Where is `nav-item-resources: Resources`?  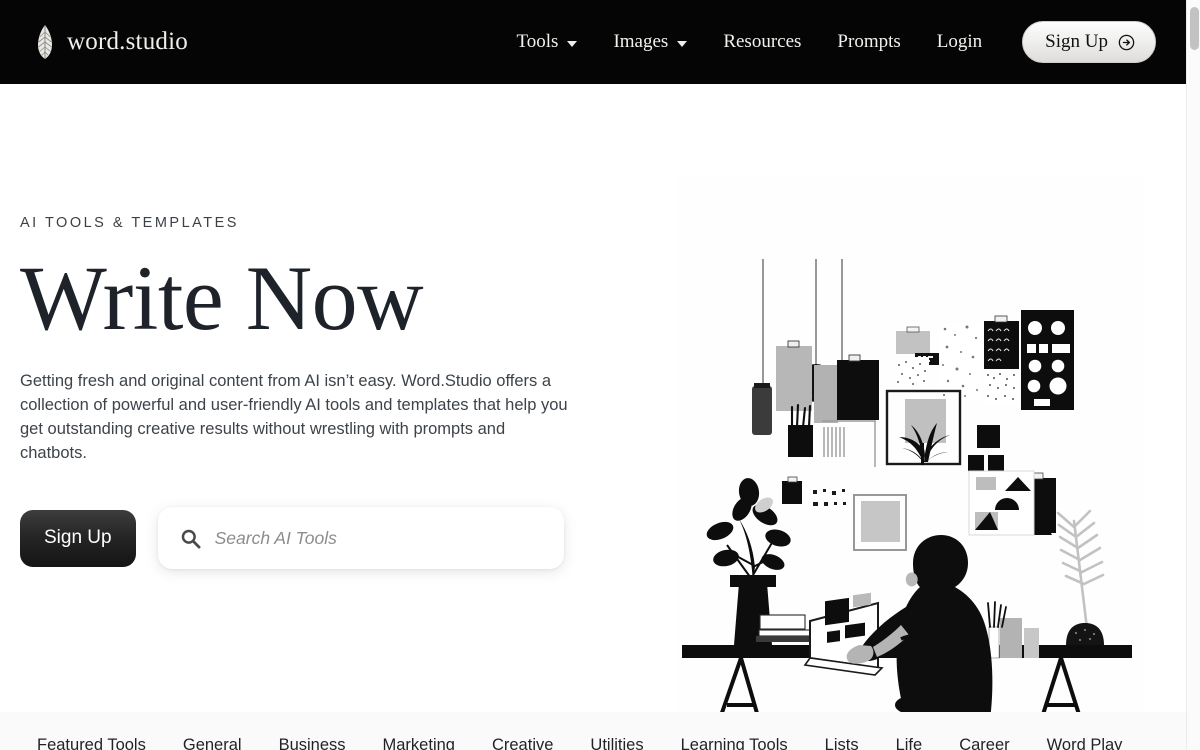
nav-item-resources: Resources is located at coordinates (762, 42).